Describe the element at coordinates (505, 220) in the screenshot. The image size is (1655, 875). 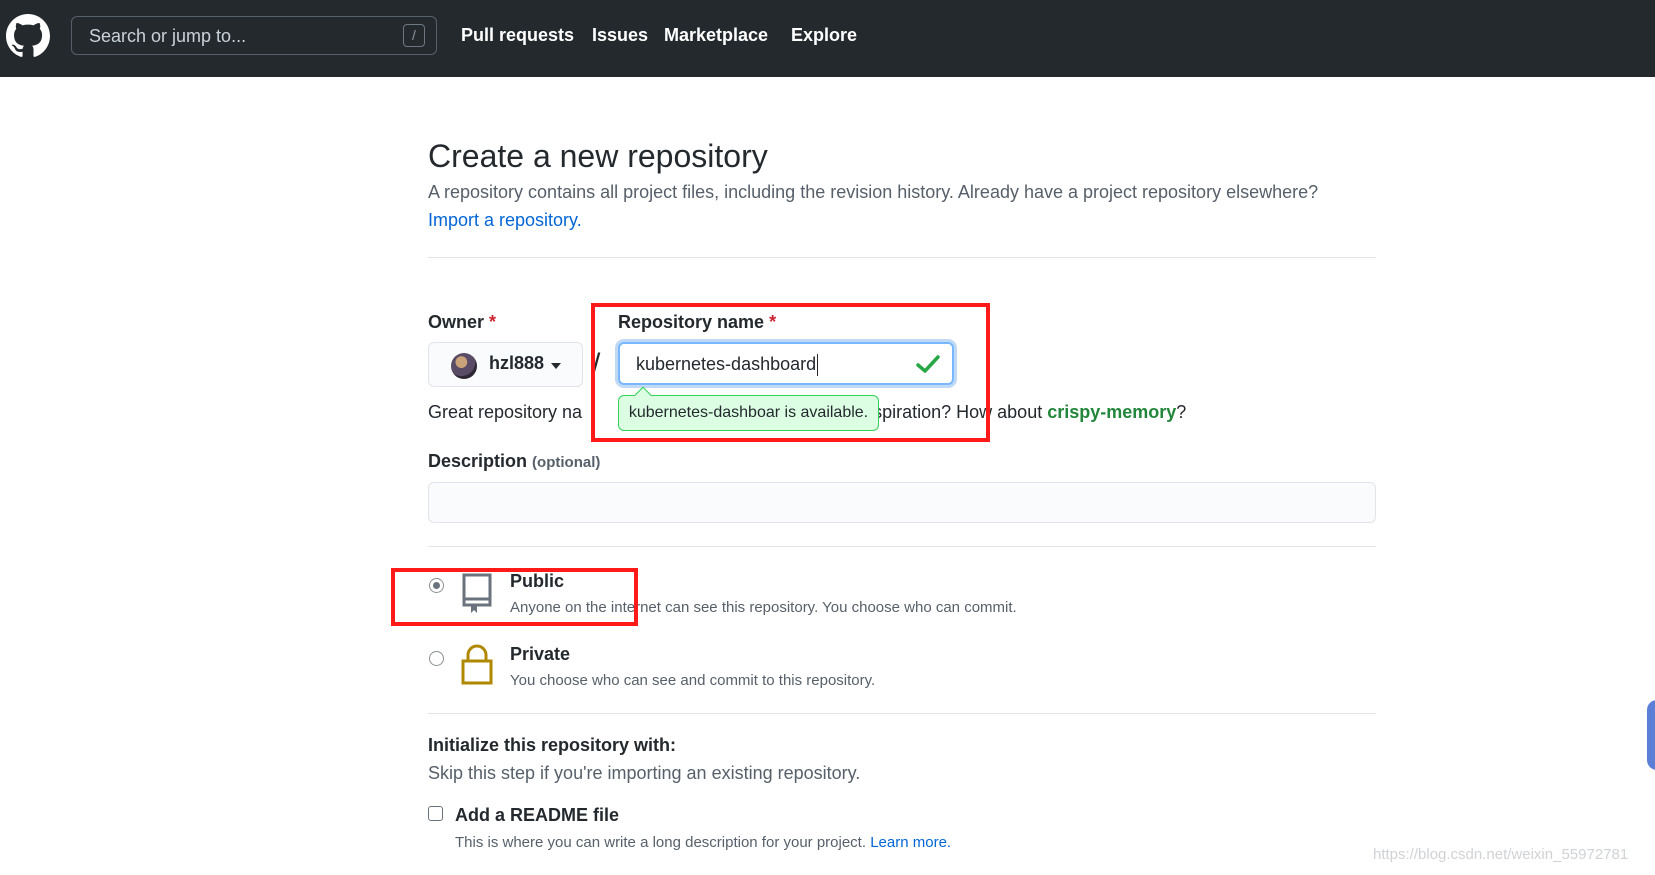
I see `import-repository-link: Import a repository.` at that location.